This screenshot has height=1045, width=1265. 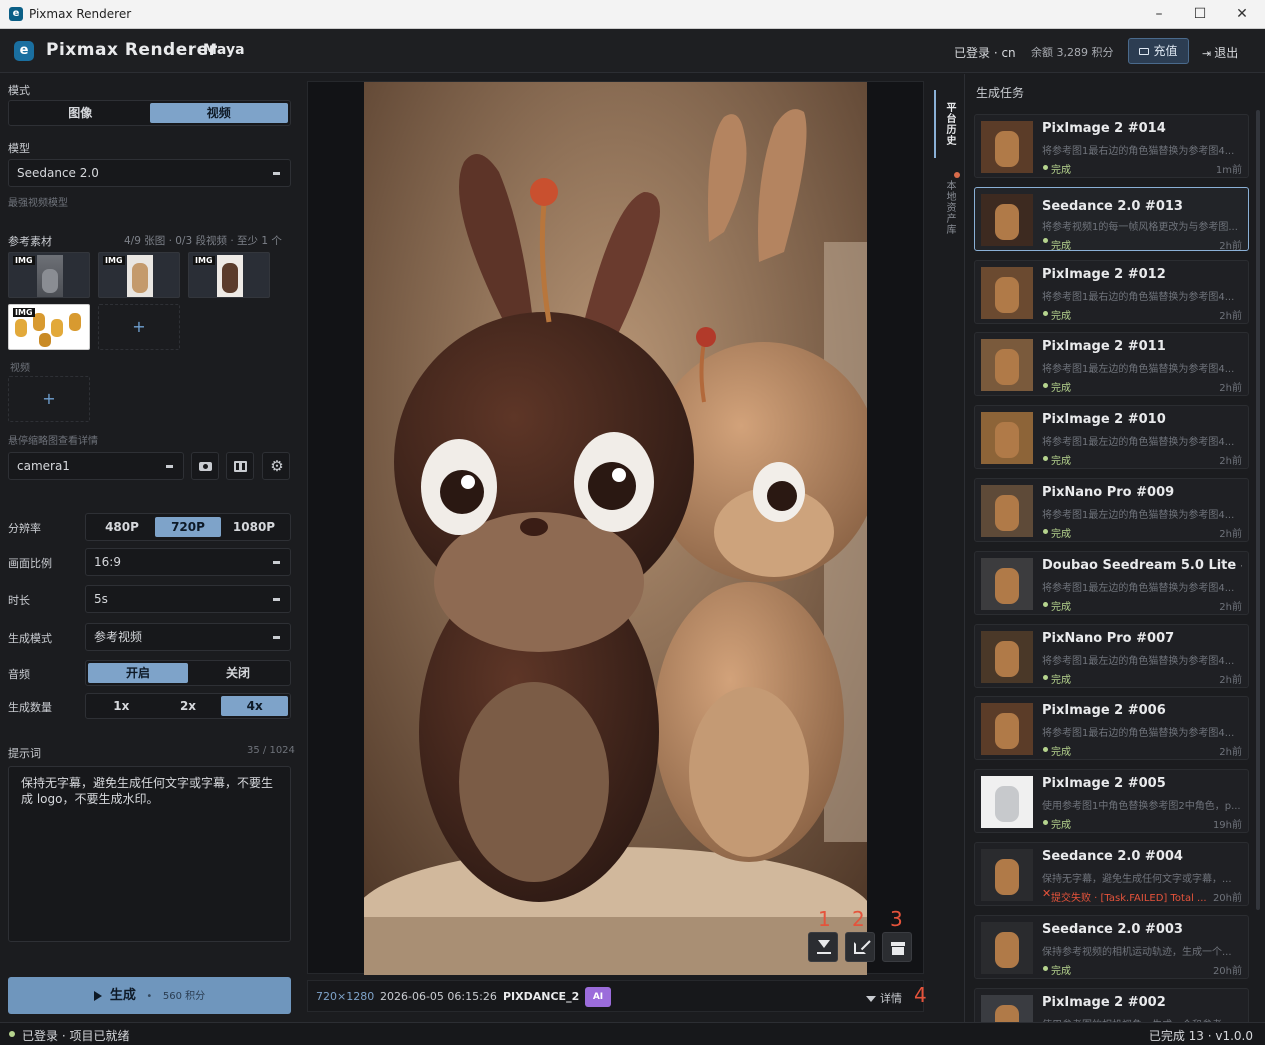 What do you see at coordinates (188, 527) in the screenshot?
I see `resolution-720p: 720P` at bounding box center [188, 527].